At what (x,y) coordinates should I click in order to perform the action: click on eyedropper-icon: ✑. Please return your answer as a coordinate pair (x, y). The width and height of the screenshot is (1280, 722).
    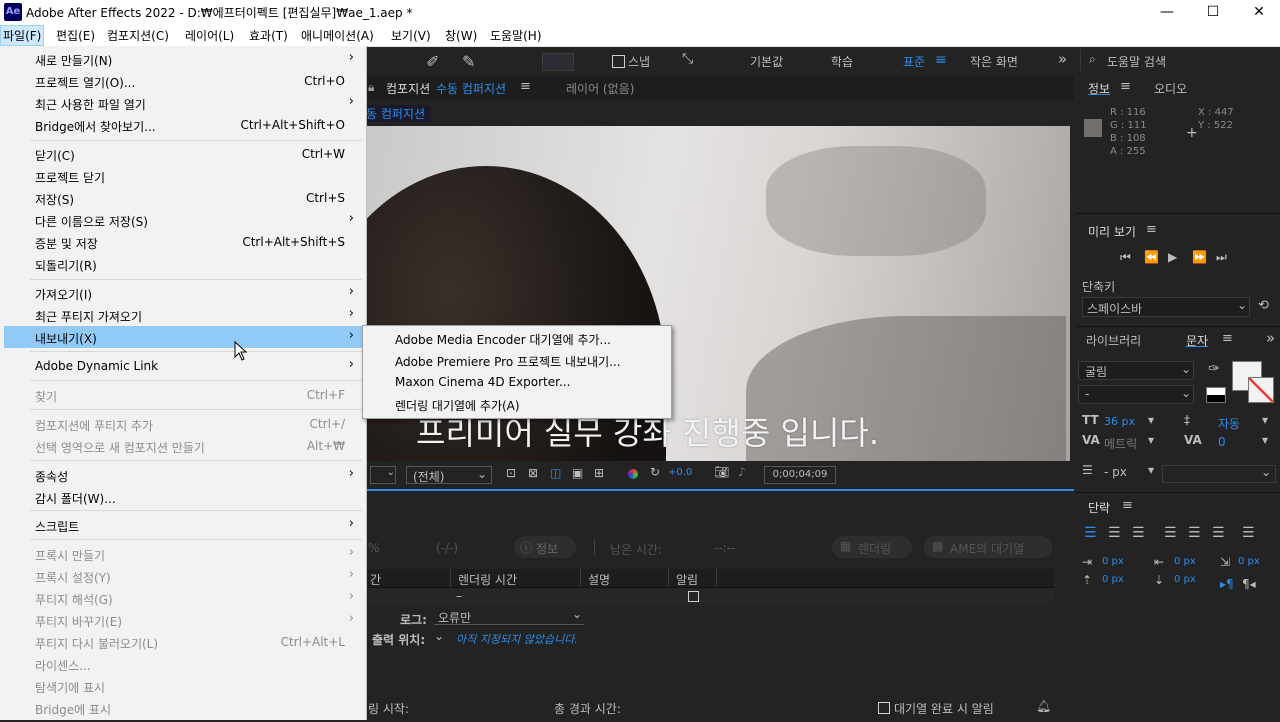
    Looking at the image, I should click on (1214, 369).